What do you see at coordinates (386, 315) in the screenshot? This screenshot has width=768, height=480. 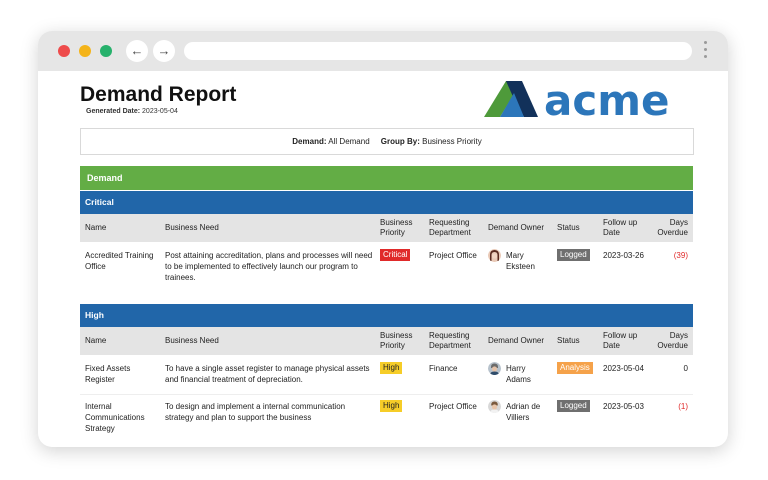 I see `group-header-high: High` at bounding box center [386, 315].